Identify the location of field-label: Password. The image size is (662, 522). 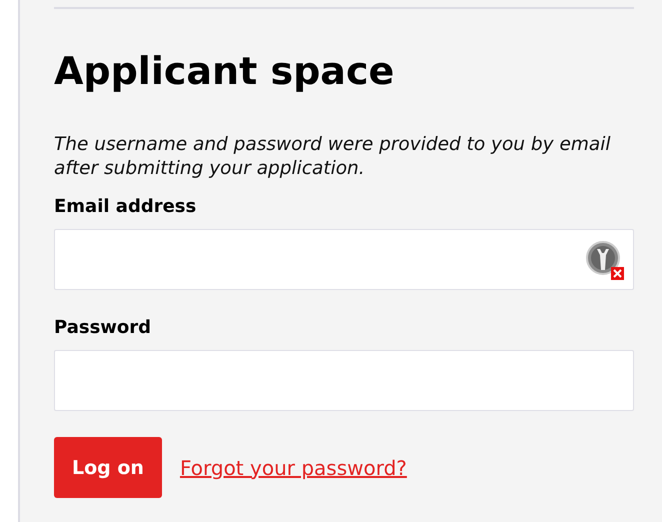
(103, 328).